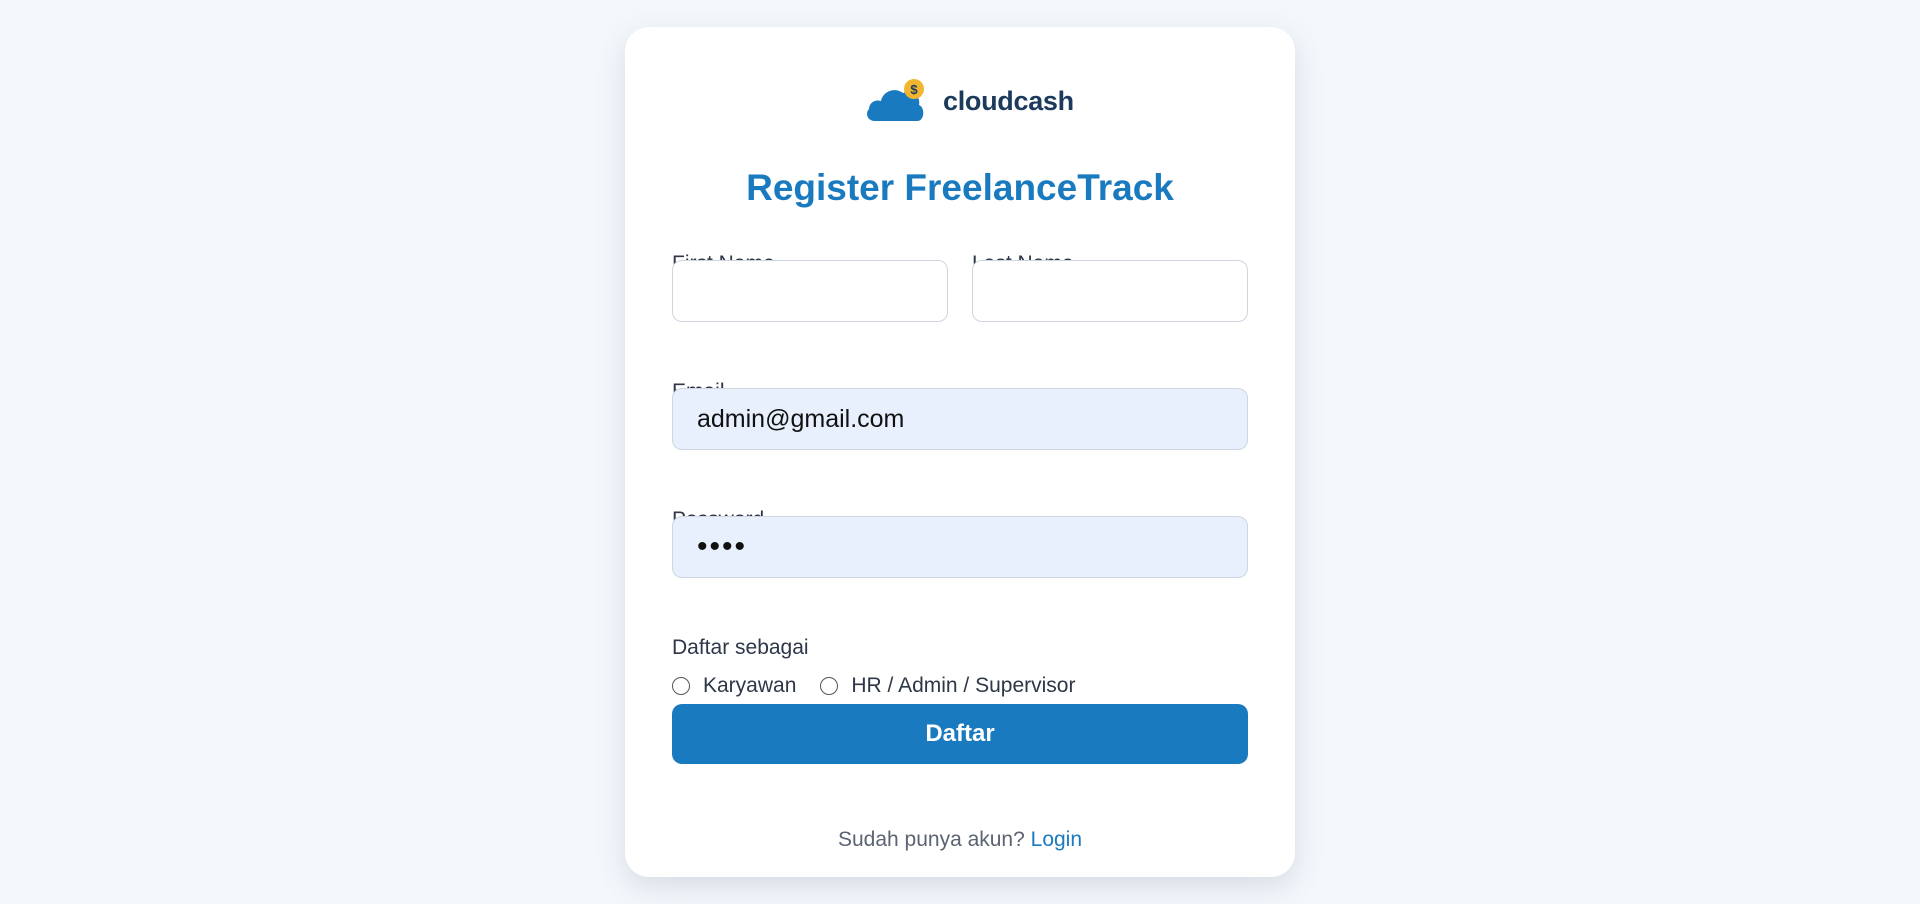 This screenshot has height=904, width=1920. I want to click on register-button: Daftar, so click(960, 734).